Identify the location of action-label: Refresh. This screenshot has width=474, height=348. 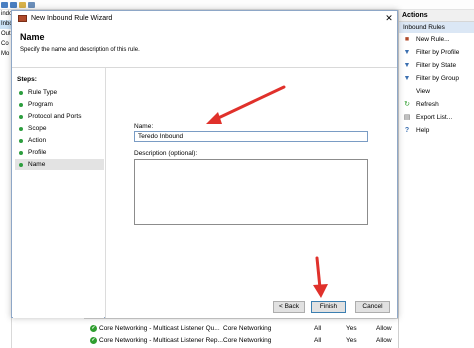
(427, 104).